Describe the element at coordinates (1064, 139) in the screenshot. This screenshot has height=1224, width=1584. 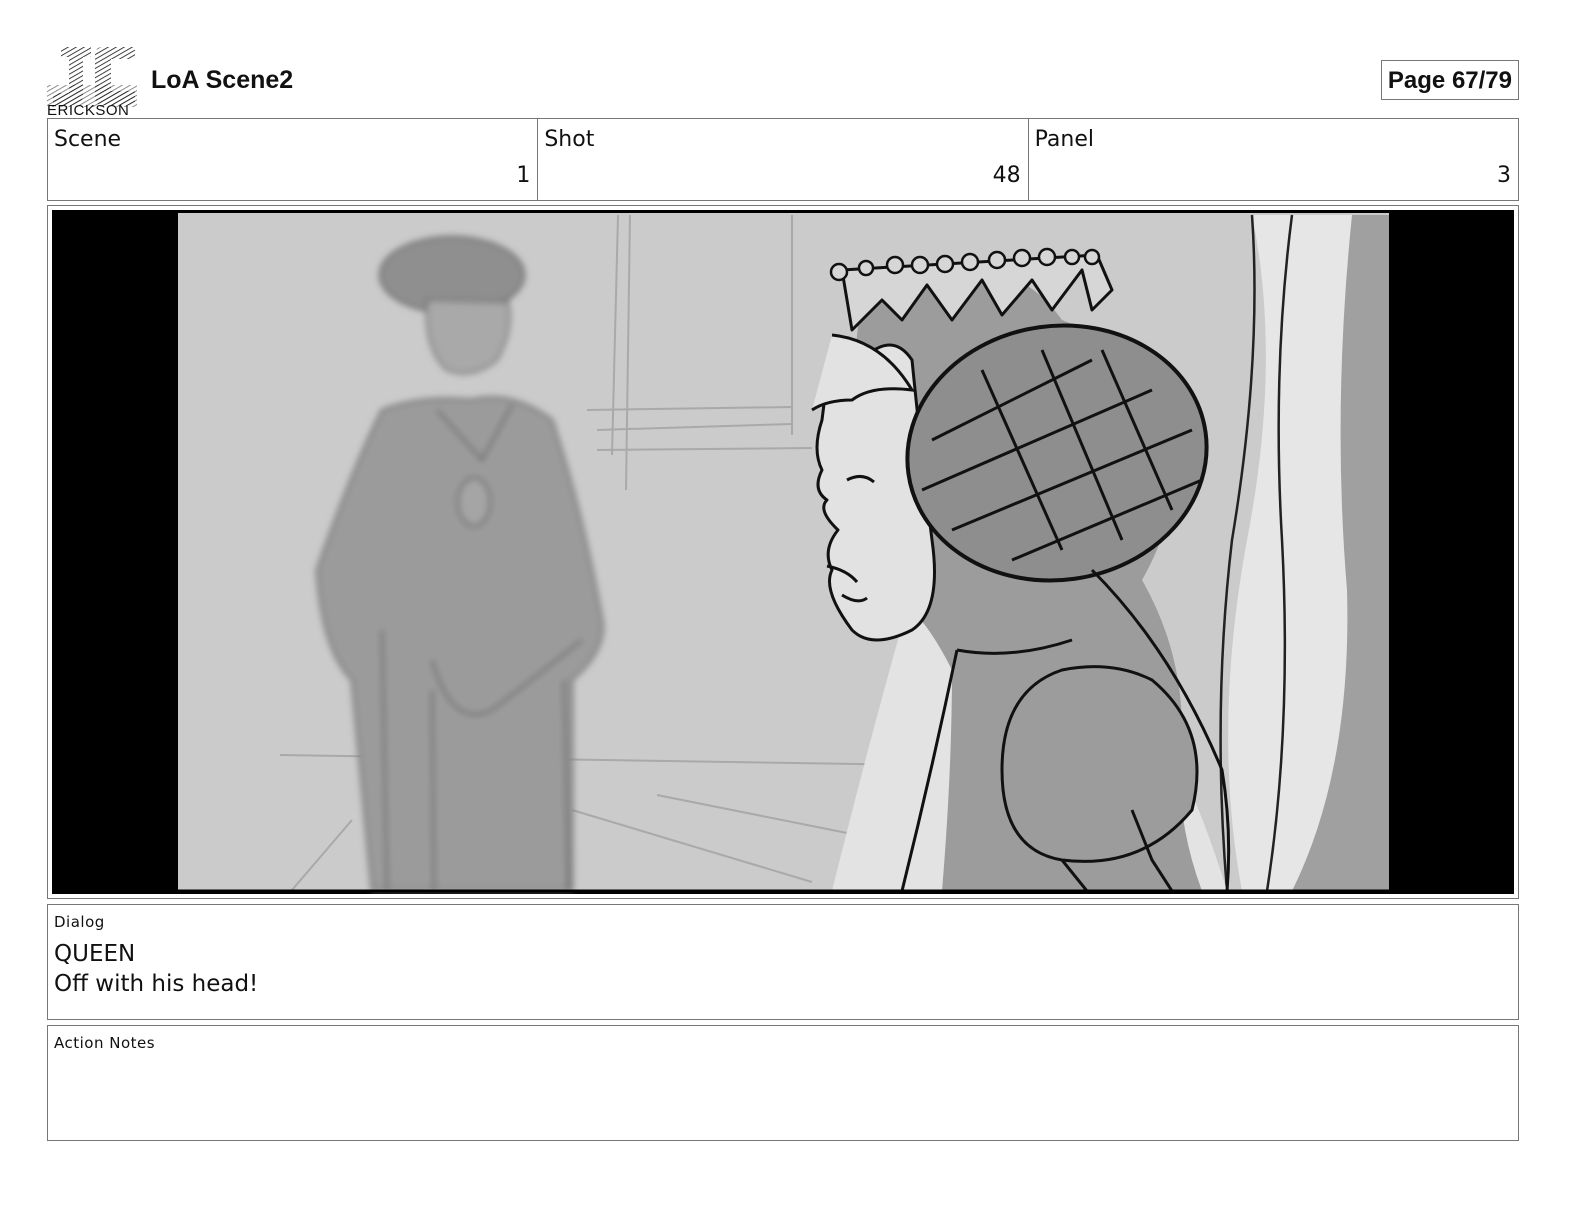
I see `panel-label: Panel` at that location.